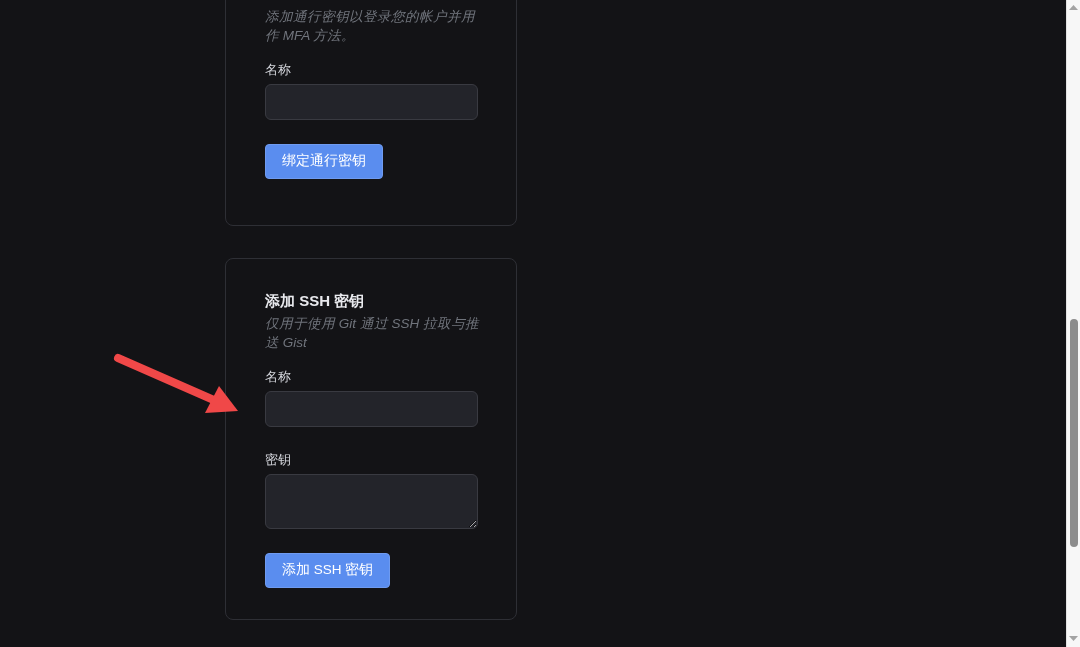  What do you see at coordinates (176, 383) in the screenshot?
I see `arrow-icon` at bounding box center [176, 383].